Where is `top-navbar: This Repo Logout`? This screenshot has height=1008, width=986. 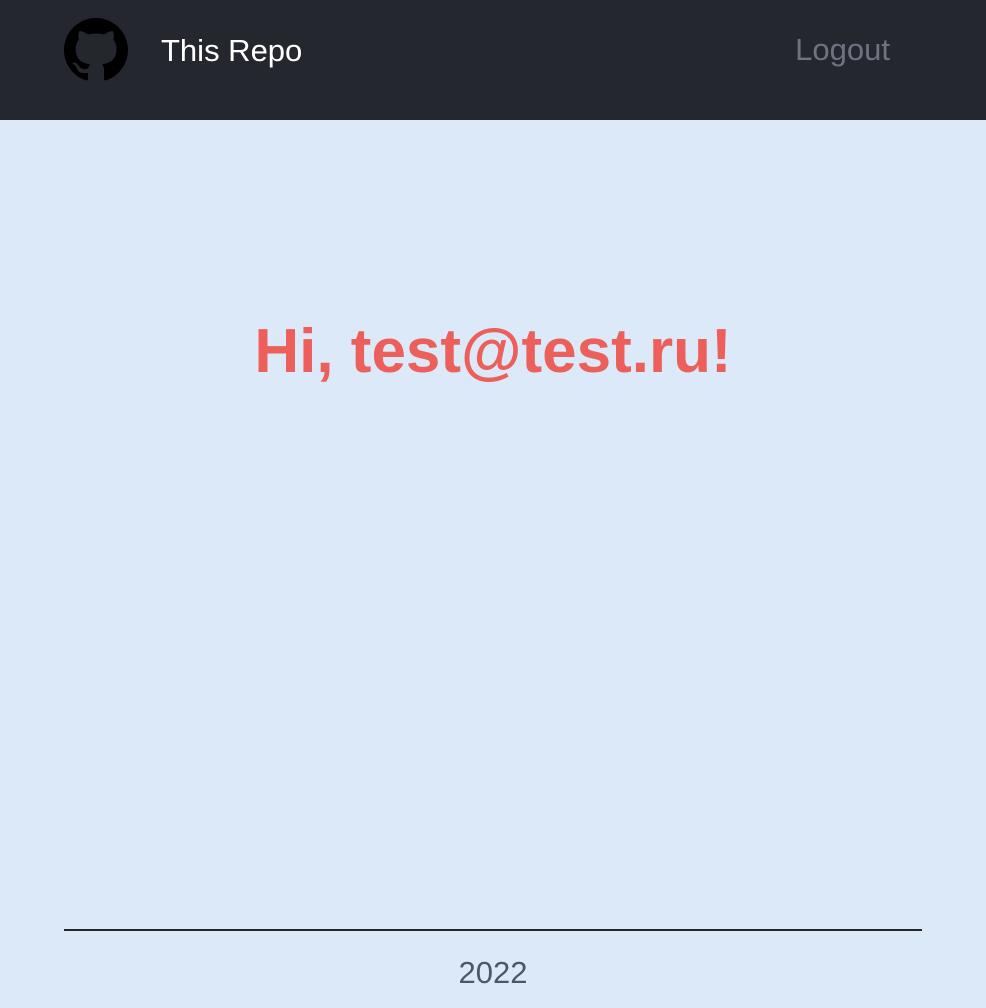 top-navbar: This Repo Logout is located at coordinates (493, 60).